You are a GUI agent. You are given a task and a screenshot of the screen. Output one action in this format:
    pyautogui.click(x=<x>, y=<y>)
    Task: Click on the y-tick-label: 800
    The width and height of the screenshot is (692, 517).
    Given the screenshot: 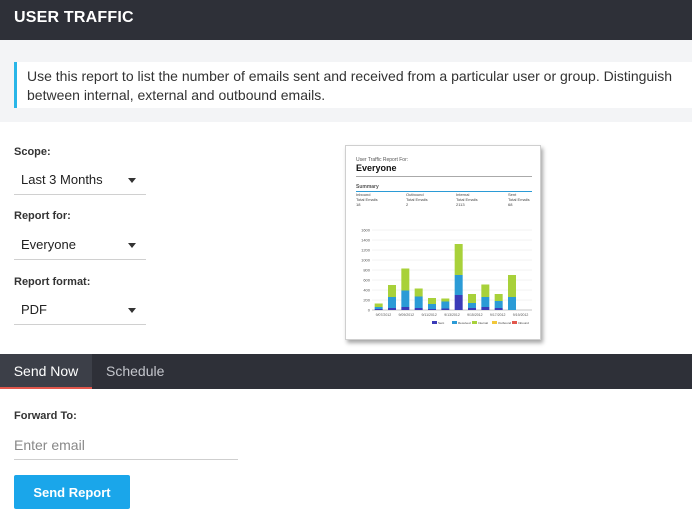 What is the action you would take?
    pyautogui.click(x=366, y=270)
    